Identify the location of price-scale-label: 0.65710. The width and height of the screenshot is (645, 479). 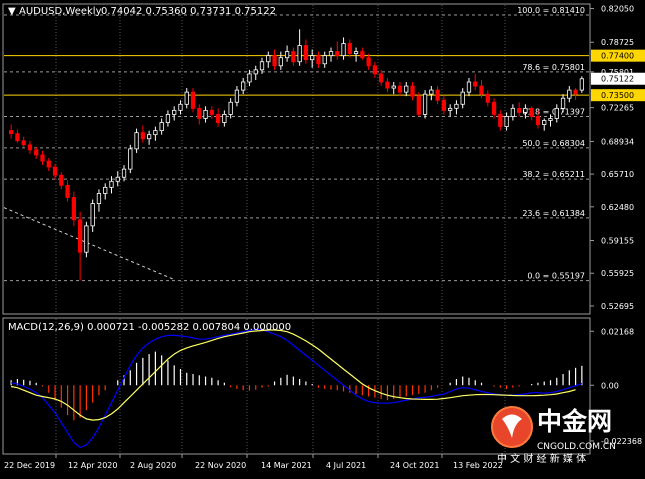
(617, 174).